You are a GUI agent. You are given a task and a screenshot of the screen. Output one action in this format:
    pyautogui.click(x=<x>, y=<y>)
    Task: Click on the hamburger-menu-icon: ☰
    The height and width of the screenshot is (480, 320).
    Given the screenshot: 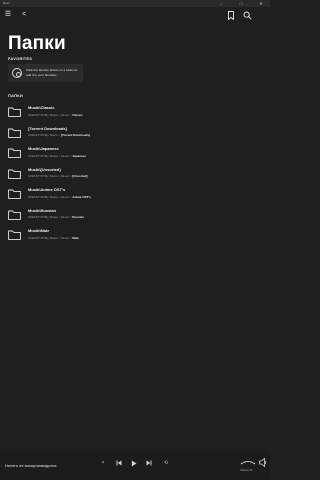 What is the action you would take?
    pyautogui.click(x=8, y=15)
    